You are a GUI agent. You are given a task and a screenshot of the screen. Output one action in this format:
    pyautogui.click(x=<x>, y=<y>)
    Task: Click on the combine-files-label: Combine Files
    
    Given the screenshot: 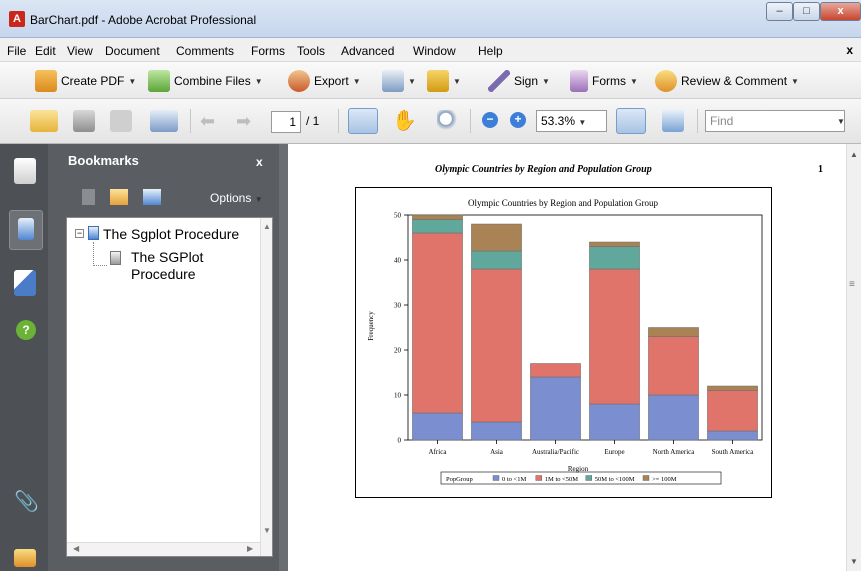 What is the action you would take?
    pyautogui.click(x=212, y=81)
    